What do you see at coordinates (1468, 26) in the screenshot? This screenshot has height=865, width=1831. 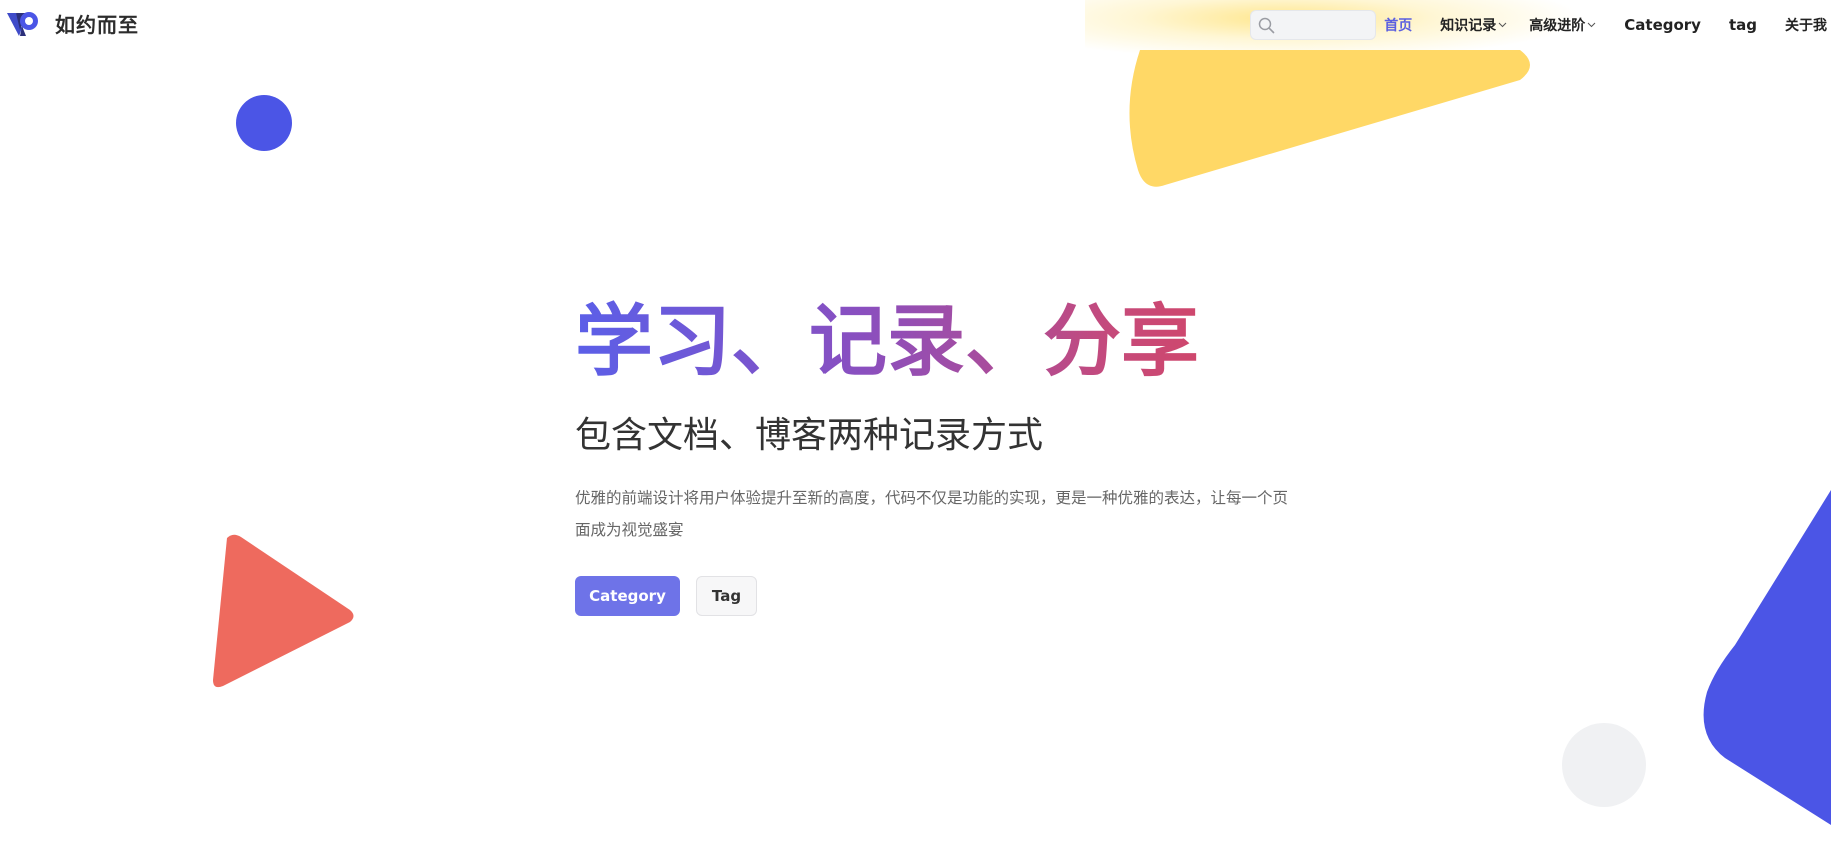 I see `nav-item-label: 知识记录` at bounding box center [1468, 26].